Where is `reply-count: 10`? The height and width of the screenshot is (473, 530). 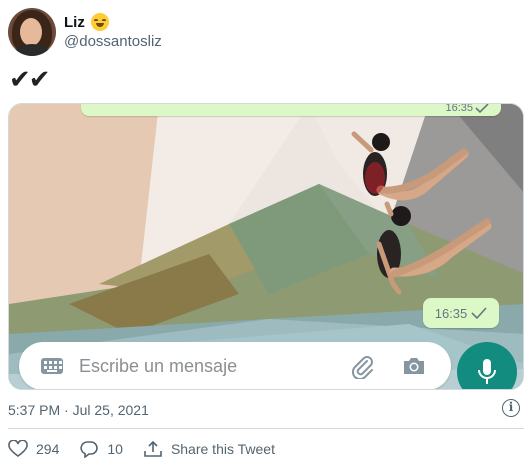 reply-count: 10 is located at coordinates (115, 449).